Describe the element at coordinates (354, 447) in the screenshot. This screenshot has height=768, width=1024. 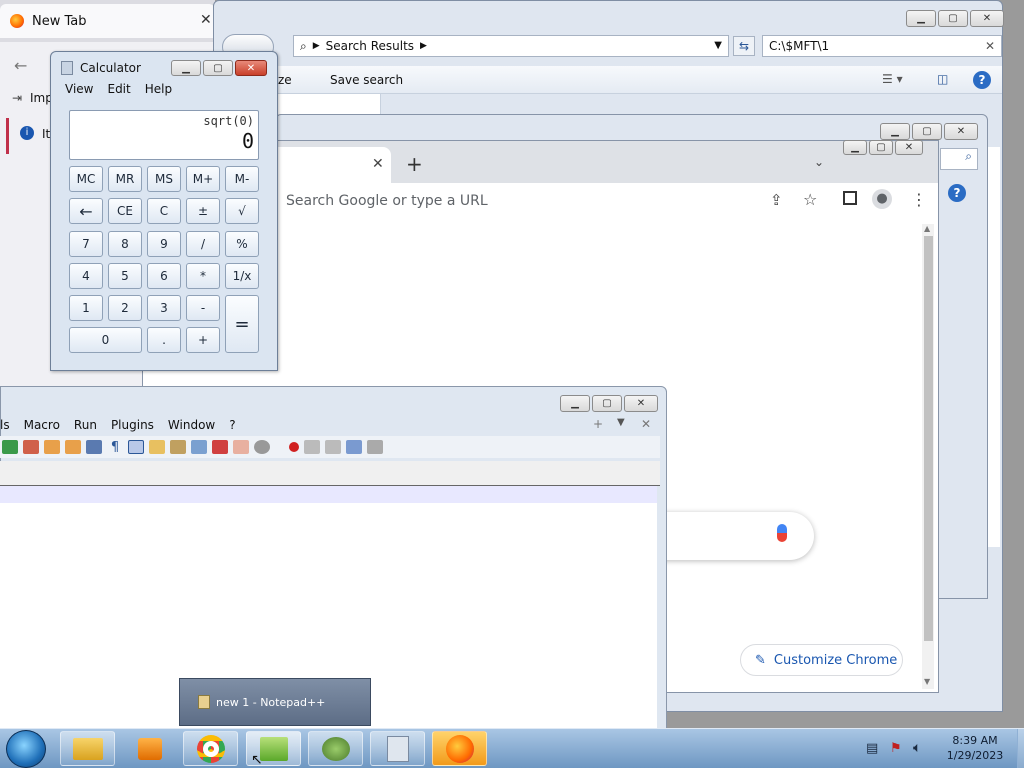
I see `run-multiple-icon` at that location.